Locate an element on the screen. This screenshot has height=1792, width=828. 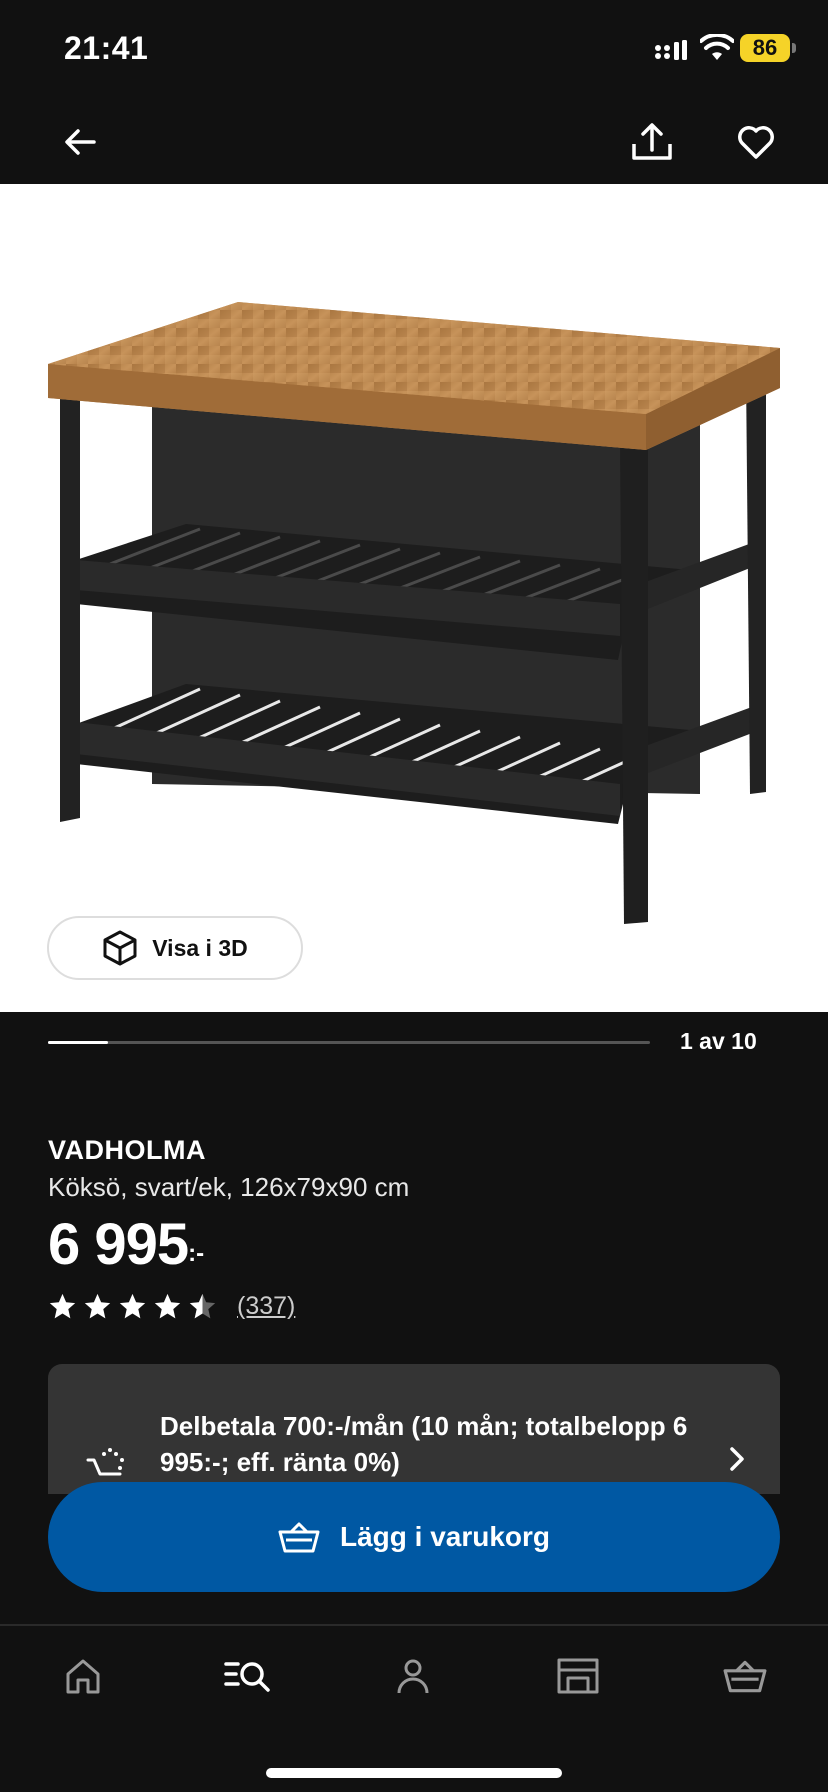
top-navigation is located at coordinates (414, 142).